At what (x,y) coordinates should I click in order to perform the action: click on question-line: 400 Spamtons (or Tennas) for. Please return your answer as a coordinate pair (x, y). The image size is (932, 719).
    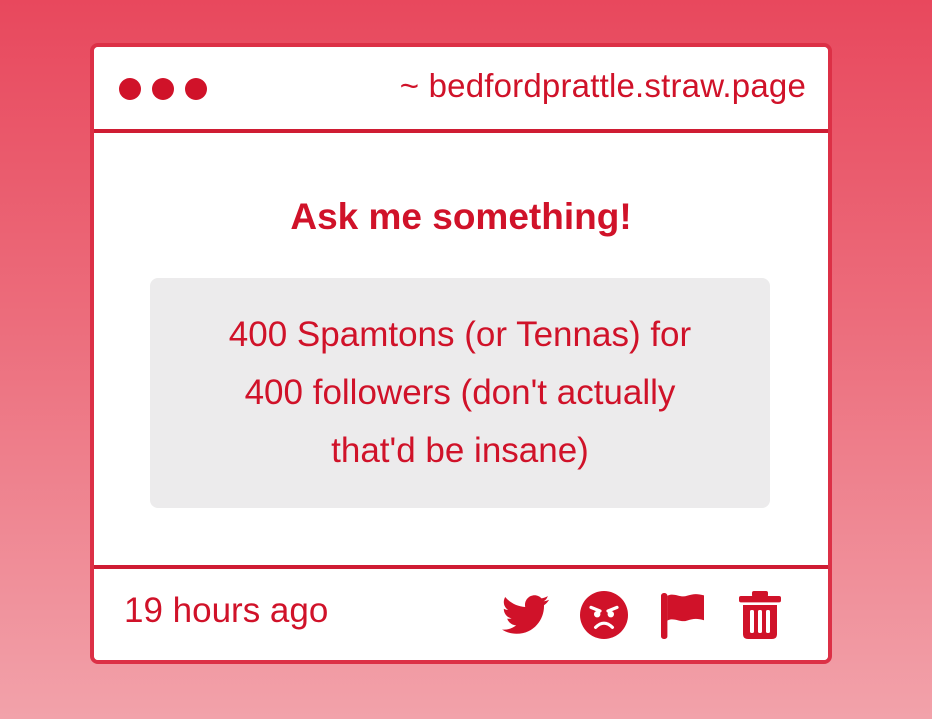
    Looking at the image, I should click on (460, 334).